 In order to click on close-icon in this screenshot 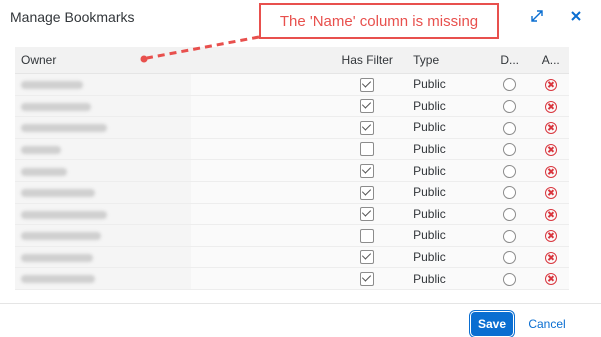, I will do `click(576, 16)`.